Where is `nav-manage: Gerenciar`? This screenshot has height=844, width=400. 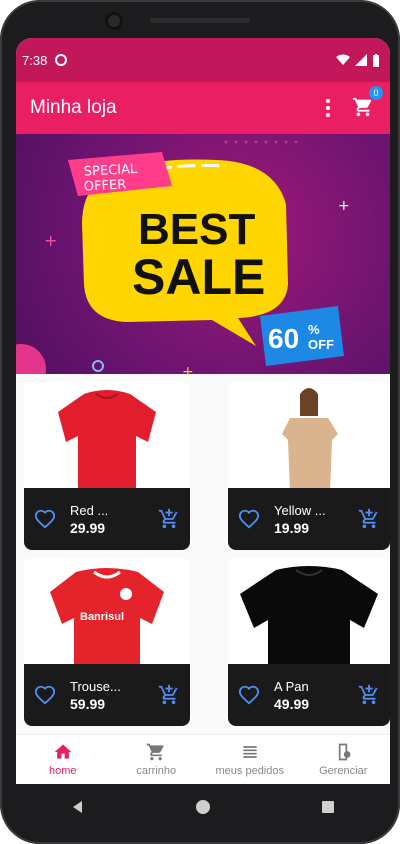
nav-manage: Gerenciar is located at coordinates (344, 759).